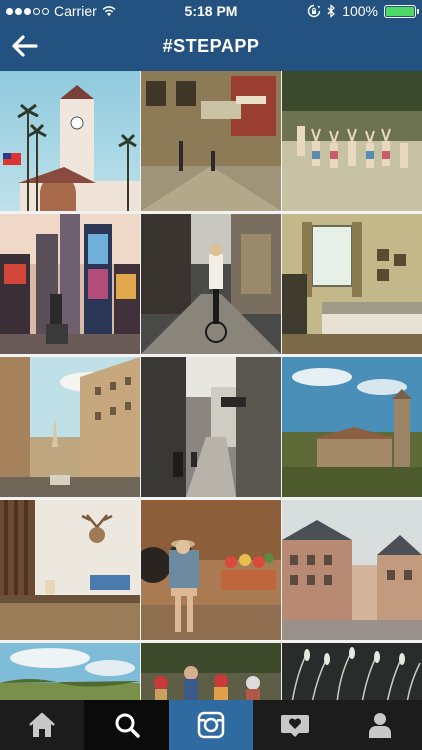 The width and height of the screenshot is (422, 750). I want to click on status-bar: Carrier 5:18 PM 100%, so click(211, 11).